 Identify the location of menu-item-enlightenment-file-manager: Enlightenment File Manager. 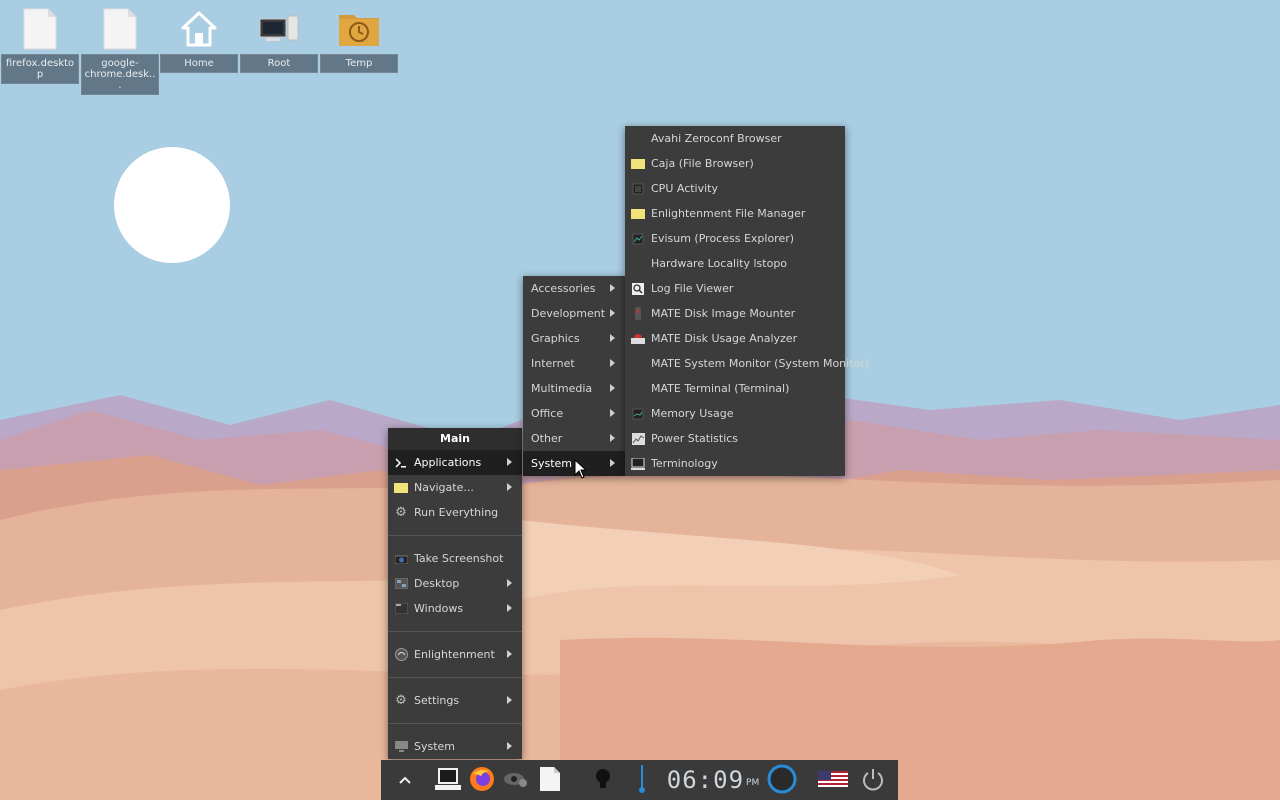
(735, 213).